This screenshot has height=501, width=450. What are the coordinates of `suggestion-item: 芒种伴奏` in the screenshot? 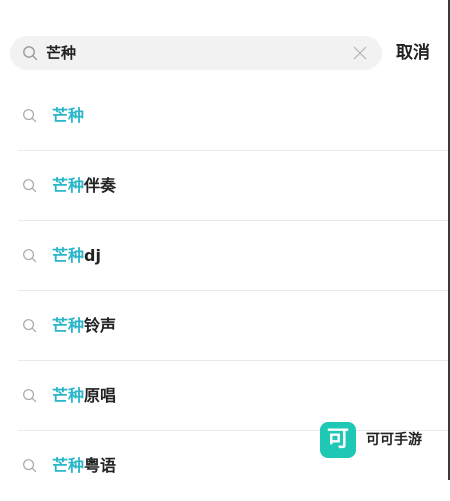 It's located at (224, 186).